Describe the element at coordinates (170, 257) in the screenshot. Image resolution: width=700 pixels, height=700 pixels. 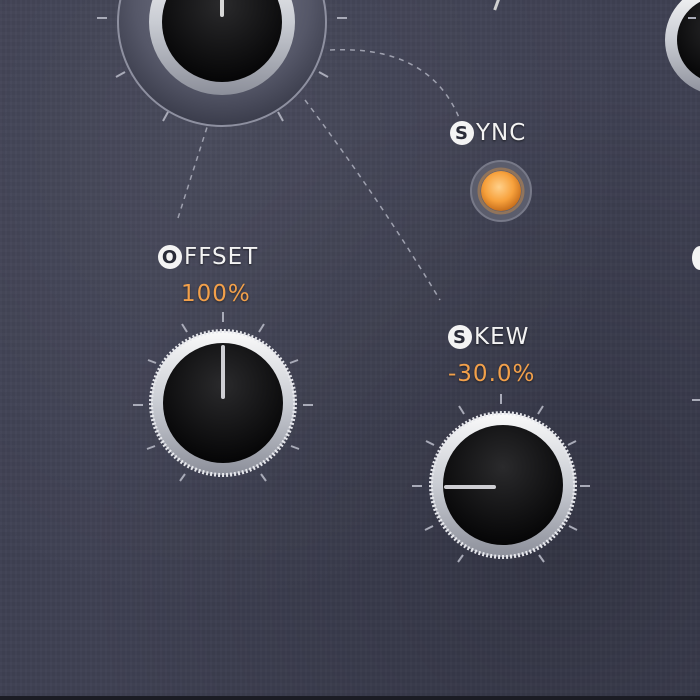
I see `offset-label-cap: O` at that location.